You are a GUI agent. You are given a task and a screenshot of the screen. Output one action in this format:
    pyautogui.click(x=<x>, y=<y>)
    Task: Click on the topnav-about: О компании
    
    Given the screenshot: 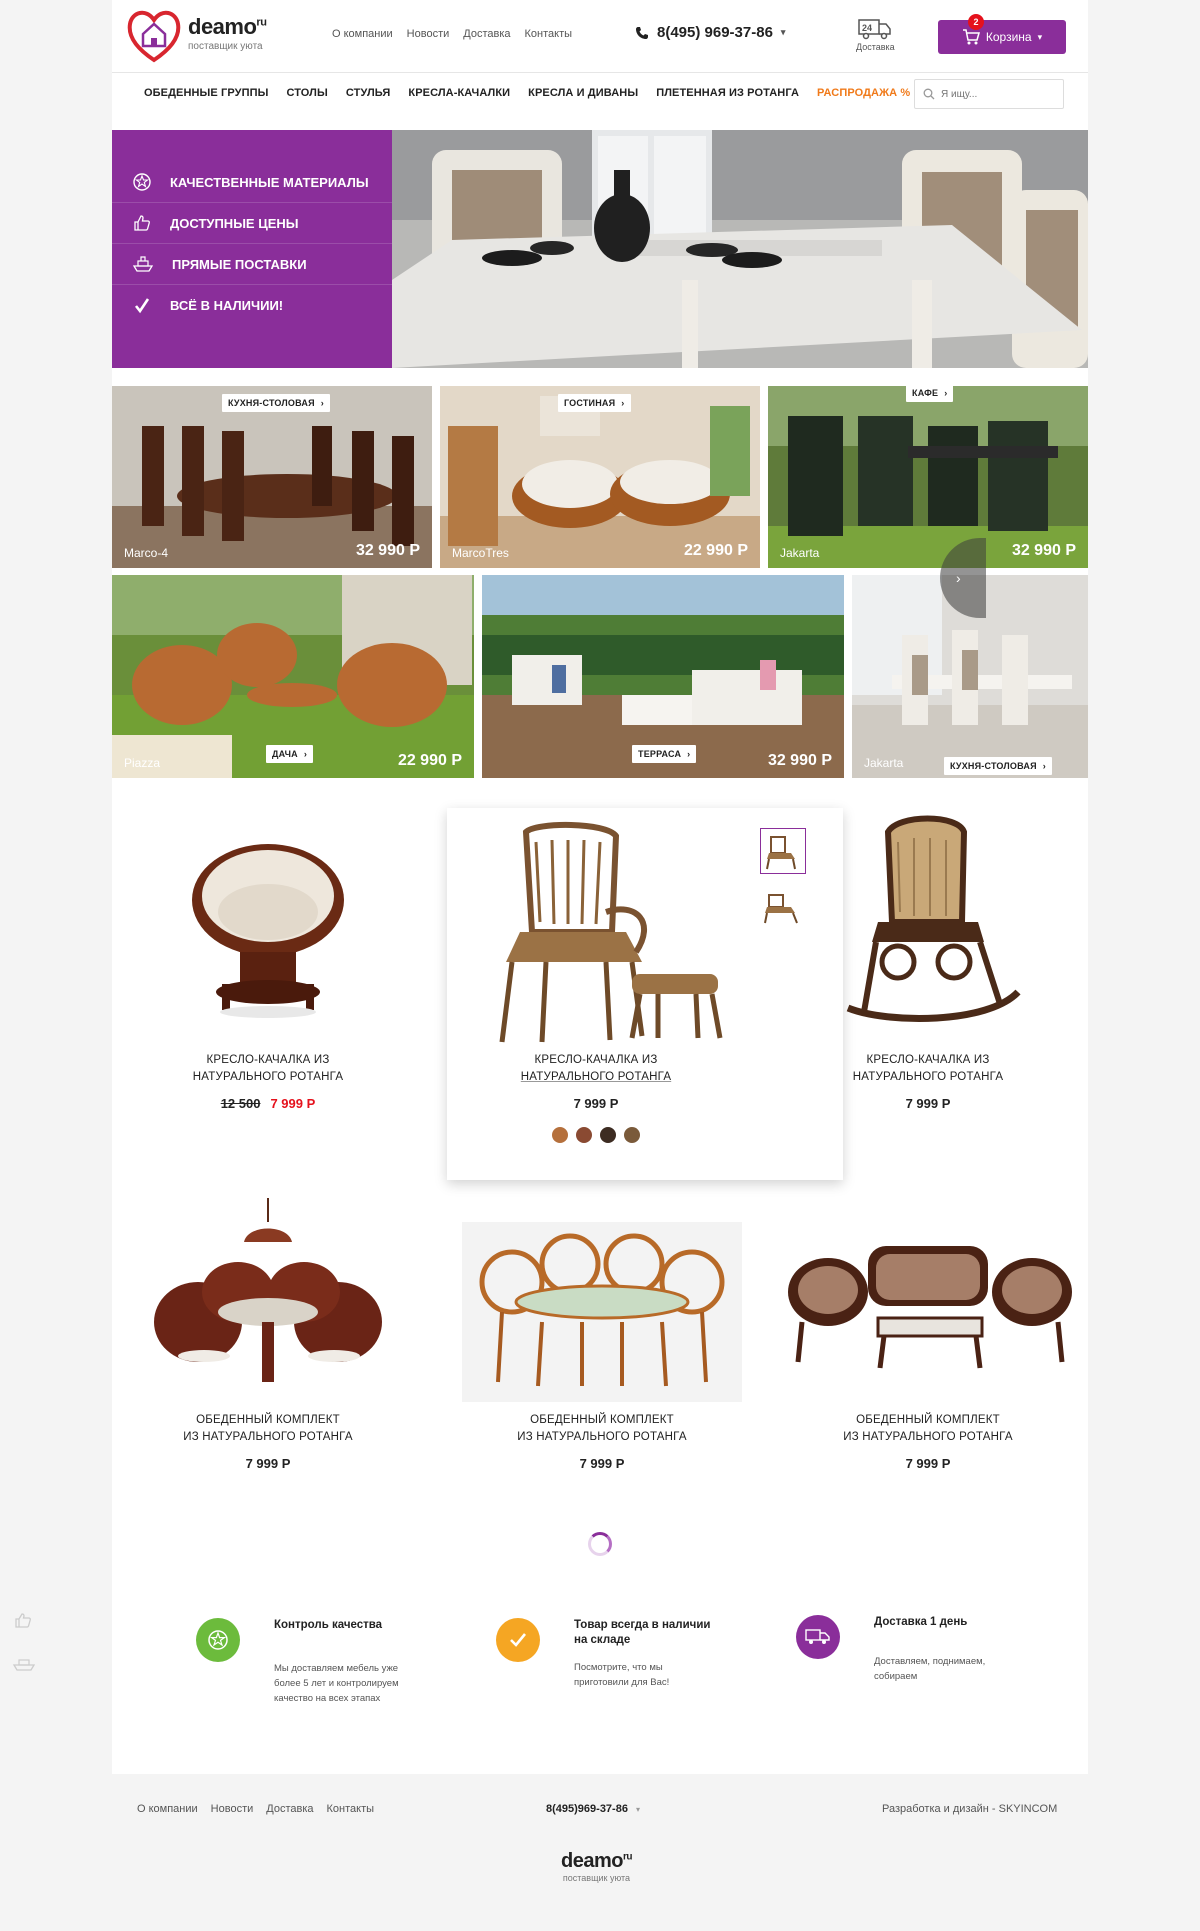 What is the action you would take?
    pyautogui.click(x=362, y=34)
    